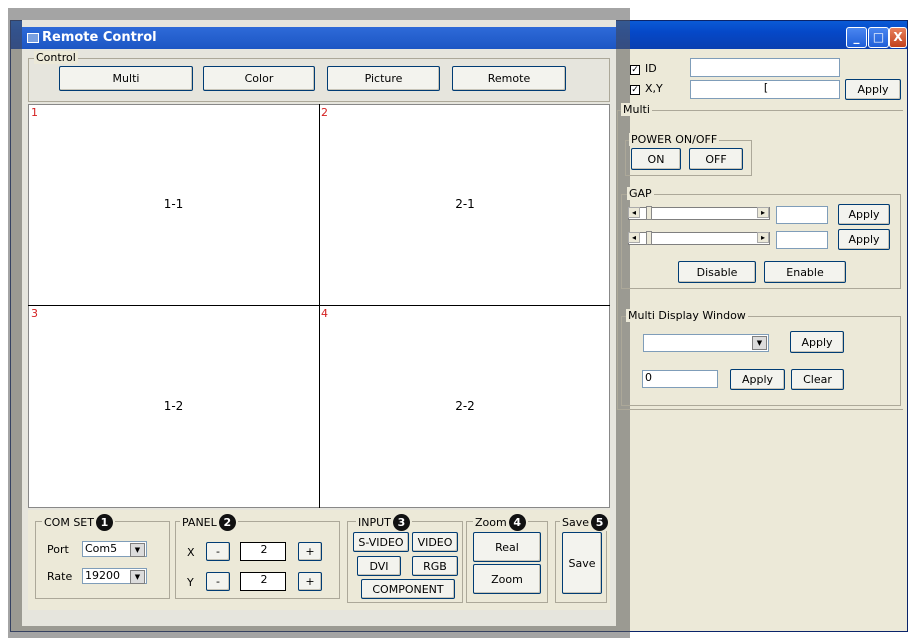  I want to click on power-legend: POWER ON/OFF, so click(674, 139).